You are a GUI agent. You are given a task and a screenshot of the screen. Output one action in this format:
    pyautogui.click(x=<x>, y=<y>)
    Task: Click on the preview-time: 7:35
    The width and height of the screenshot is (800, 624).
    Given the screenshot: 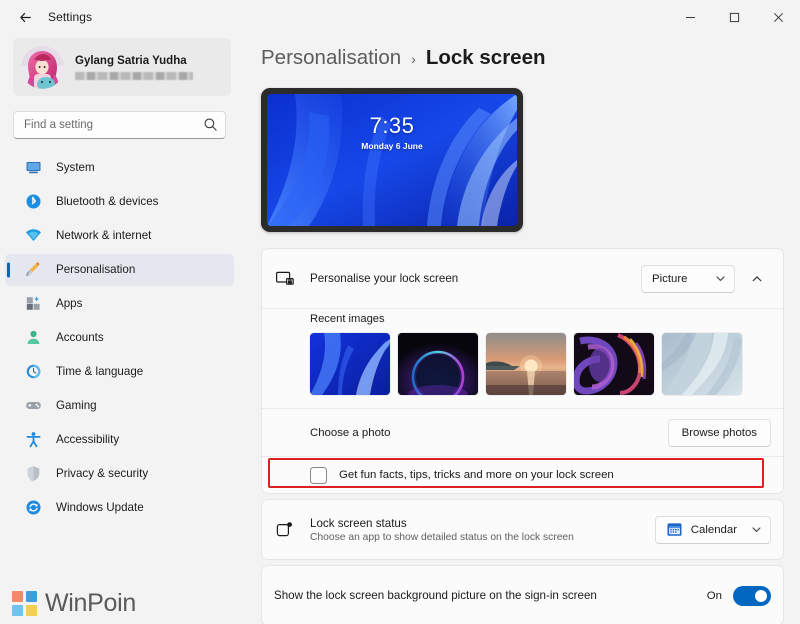 What is the action you would take?
    pyautogui.click(x=392, y=125)
    